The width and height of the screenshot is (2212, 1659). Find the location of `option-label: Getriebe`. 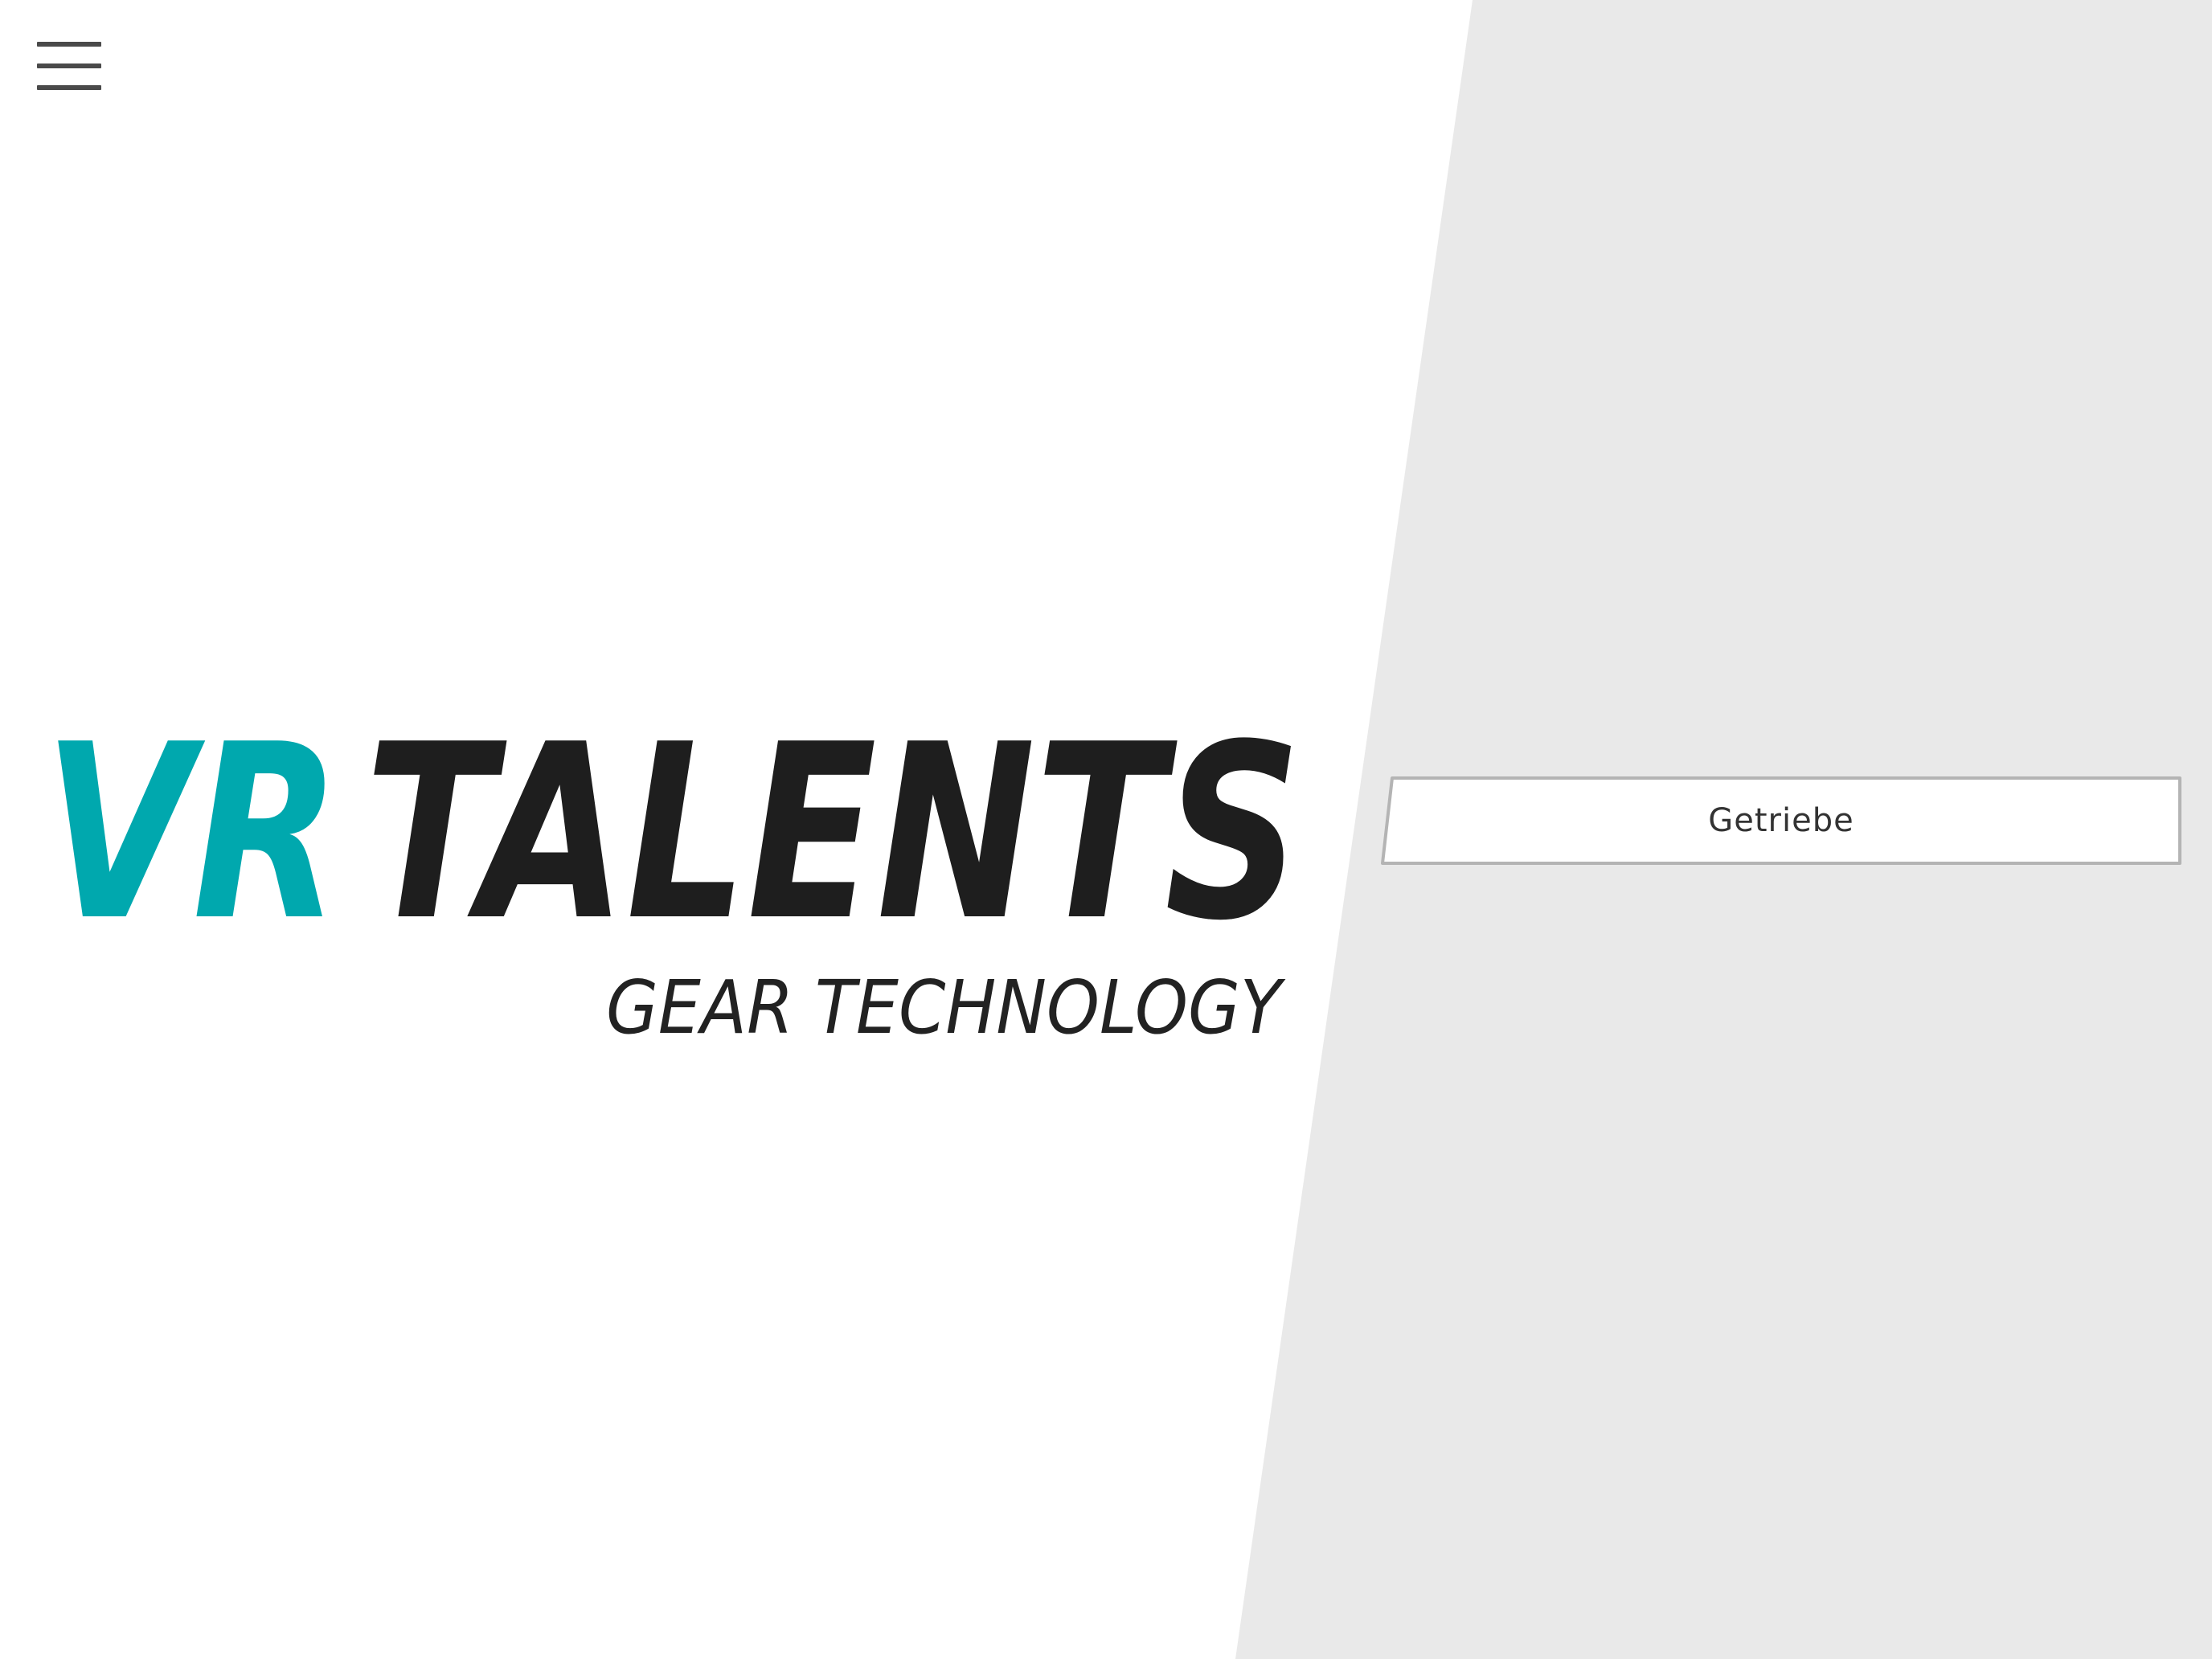

option-label: Getriebe is located at coordinates (1781, 820).